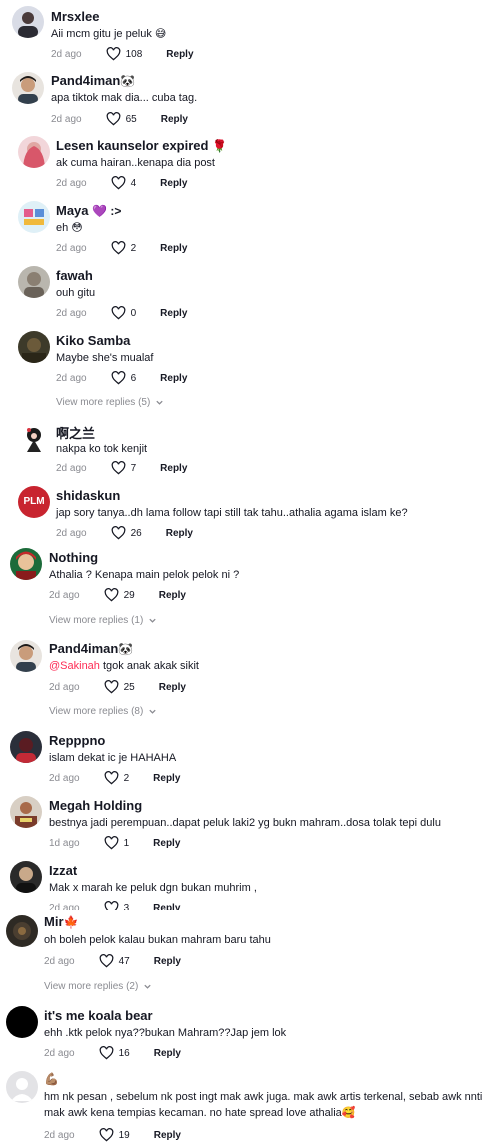 The height and width of the screenshot is (1145, 500). I want to click on like-button: 19, so click(114, 1135).